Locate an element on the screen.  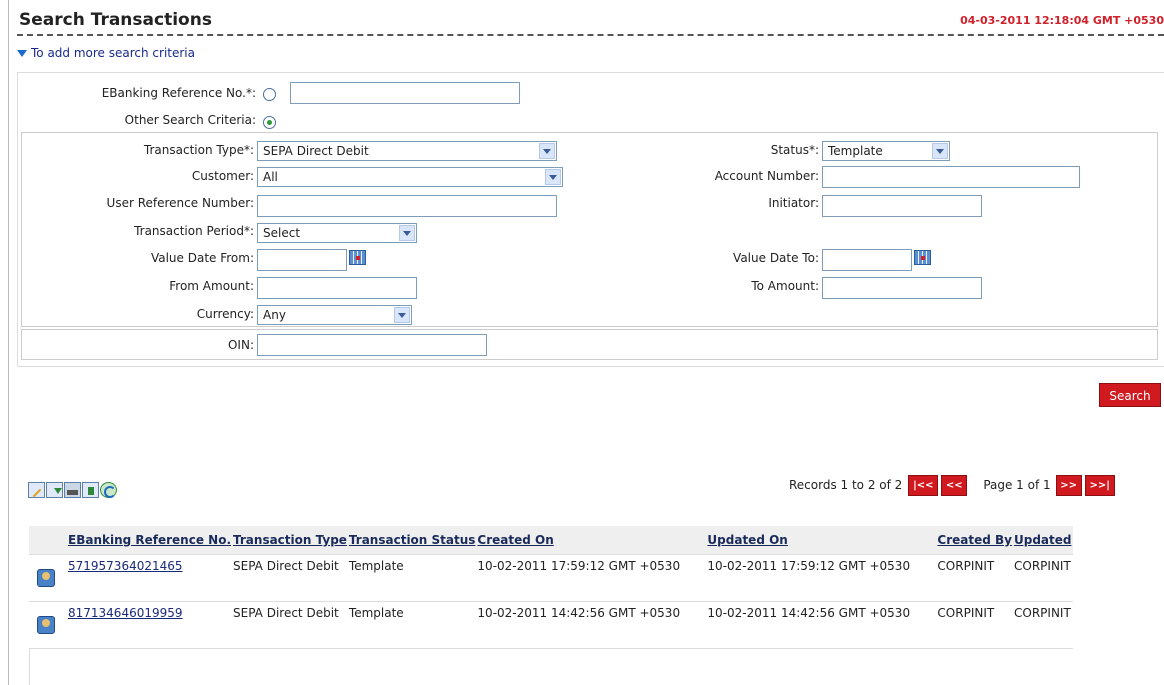
more-criteria-toggle: To add more search criteria is located at coordinates (106, 53).